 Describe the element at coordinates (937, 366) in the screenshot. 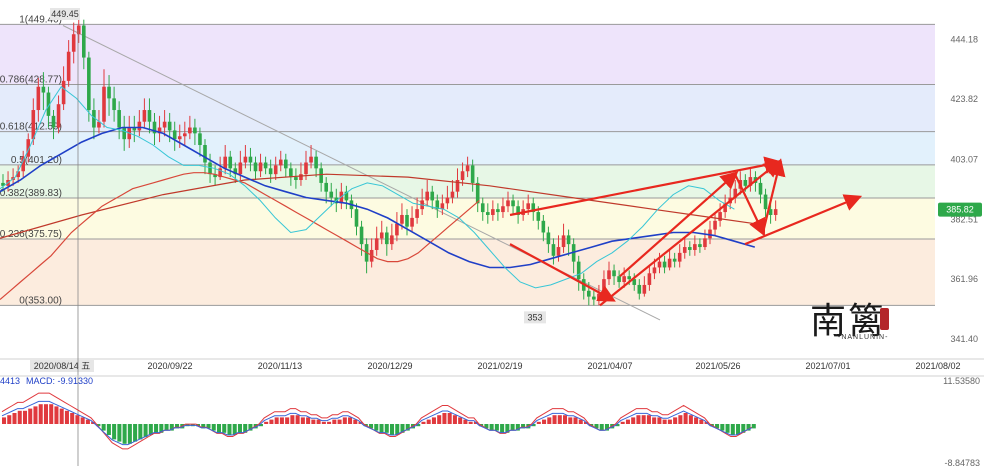

I see `date-tick-label: 2021/08/02` at that location.